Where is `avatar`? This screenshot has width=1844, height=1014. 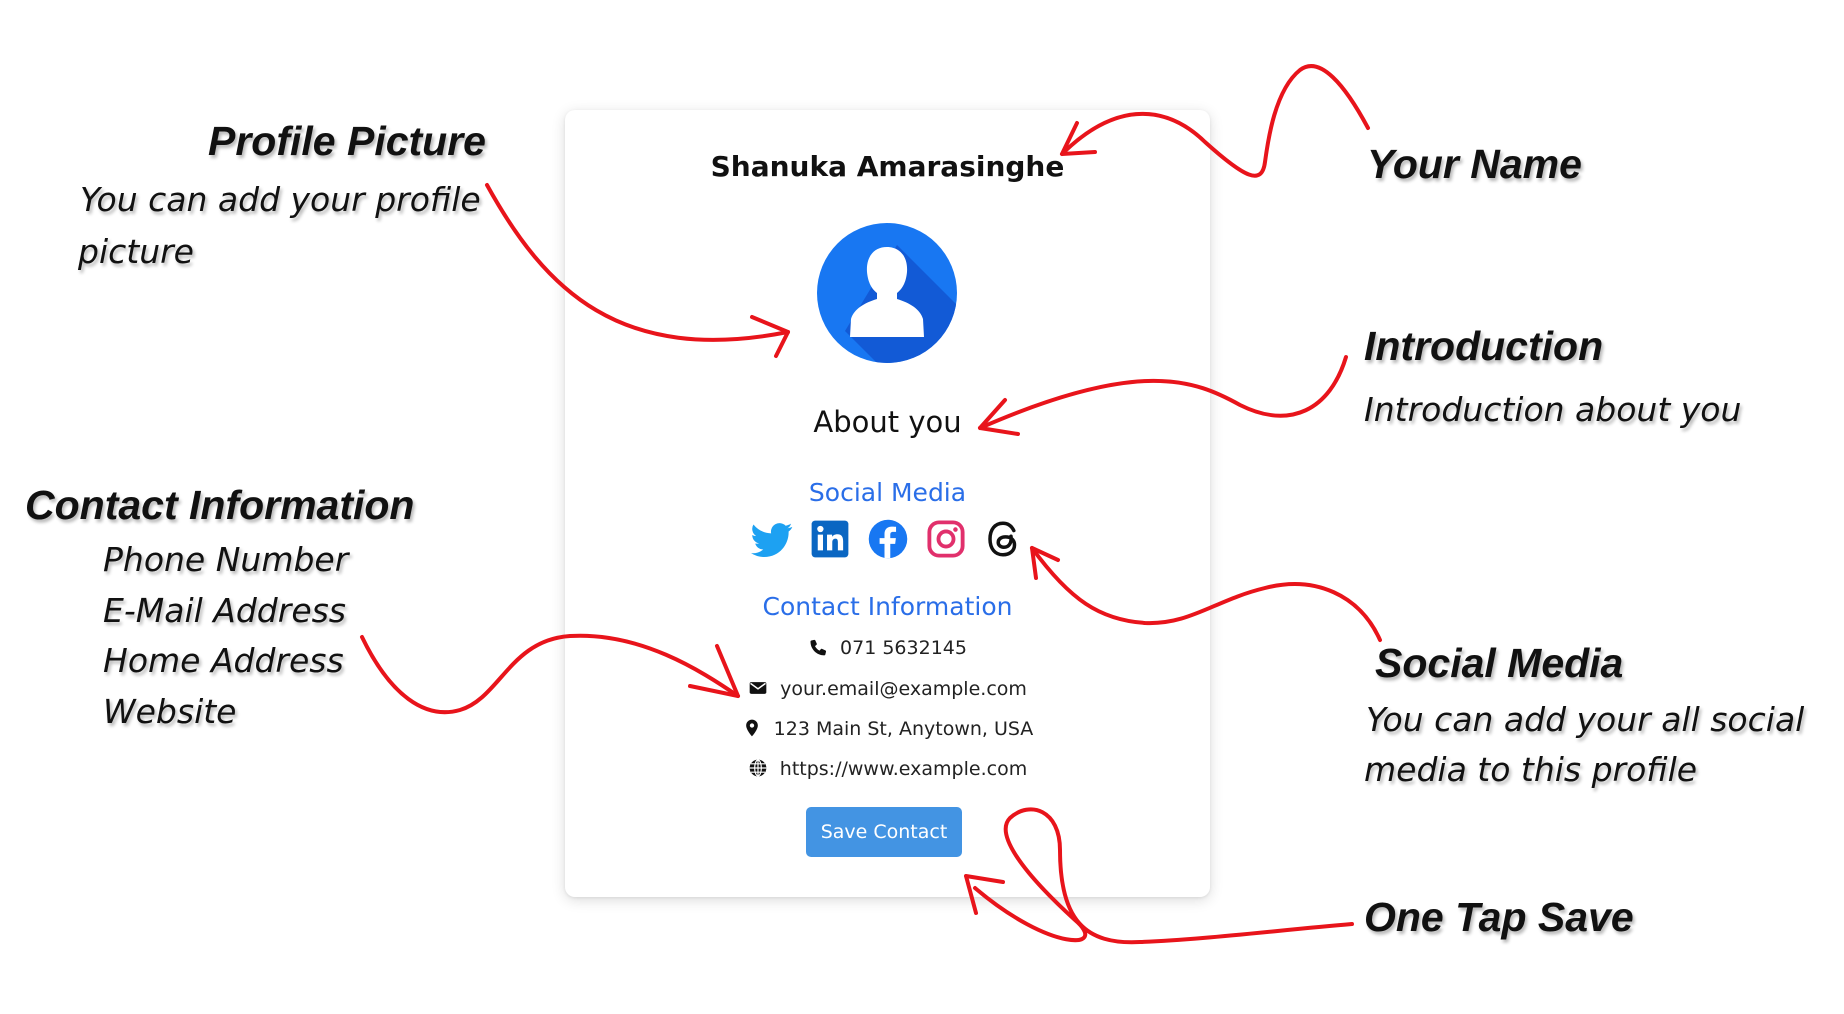 avatar is located at coordinates (887, 293).